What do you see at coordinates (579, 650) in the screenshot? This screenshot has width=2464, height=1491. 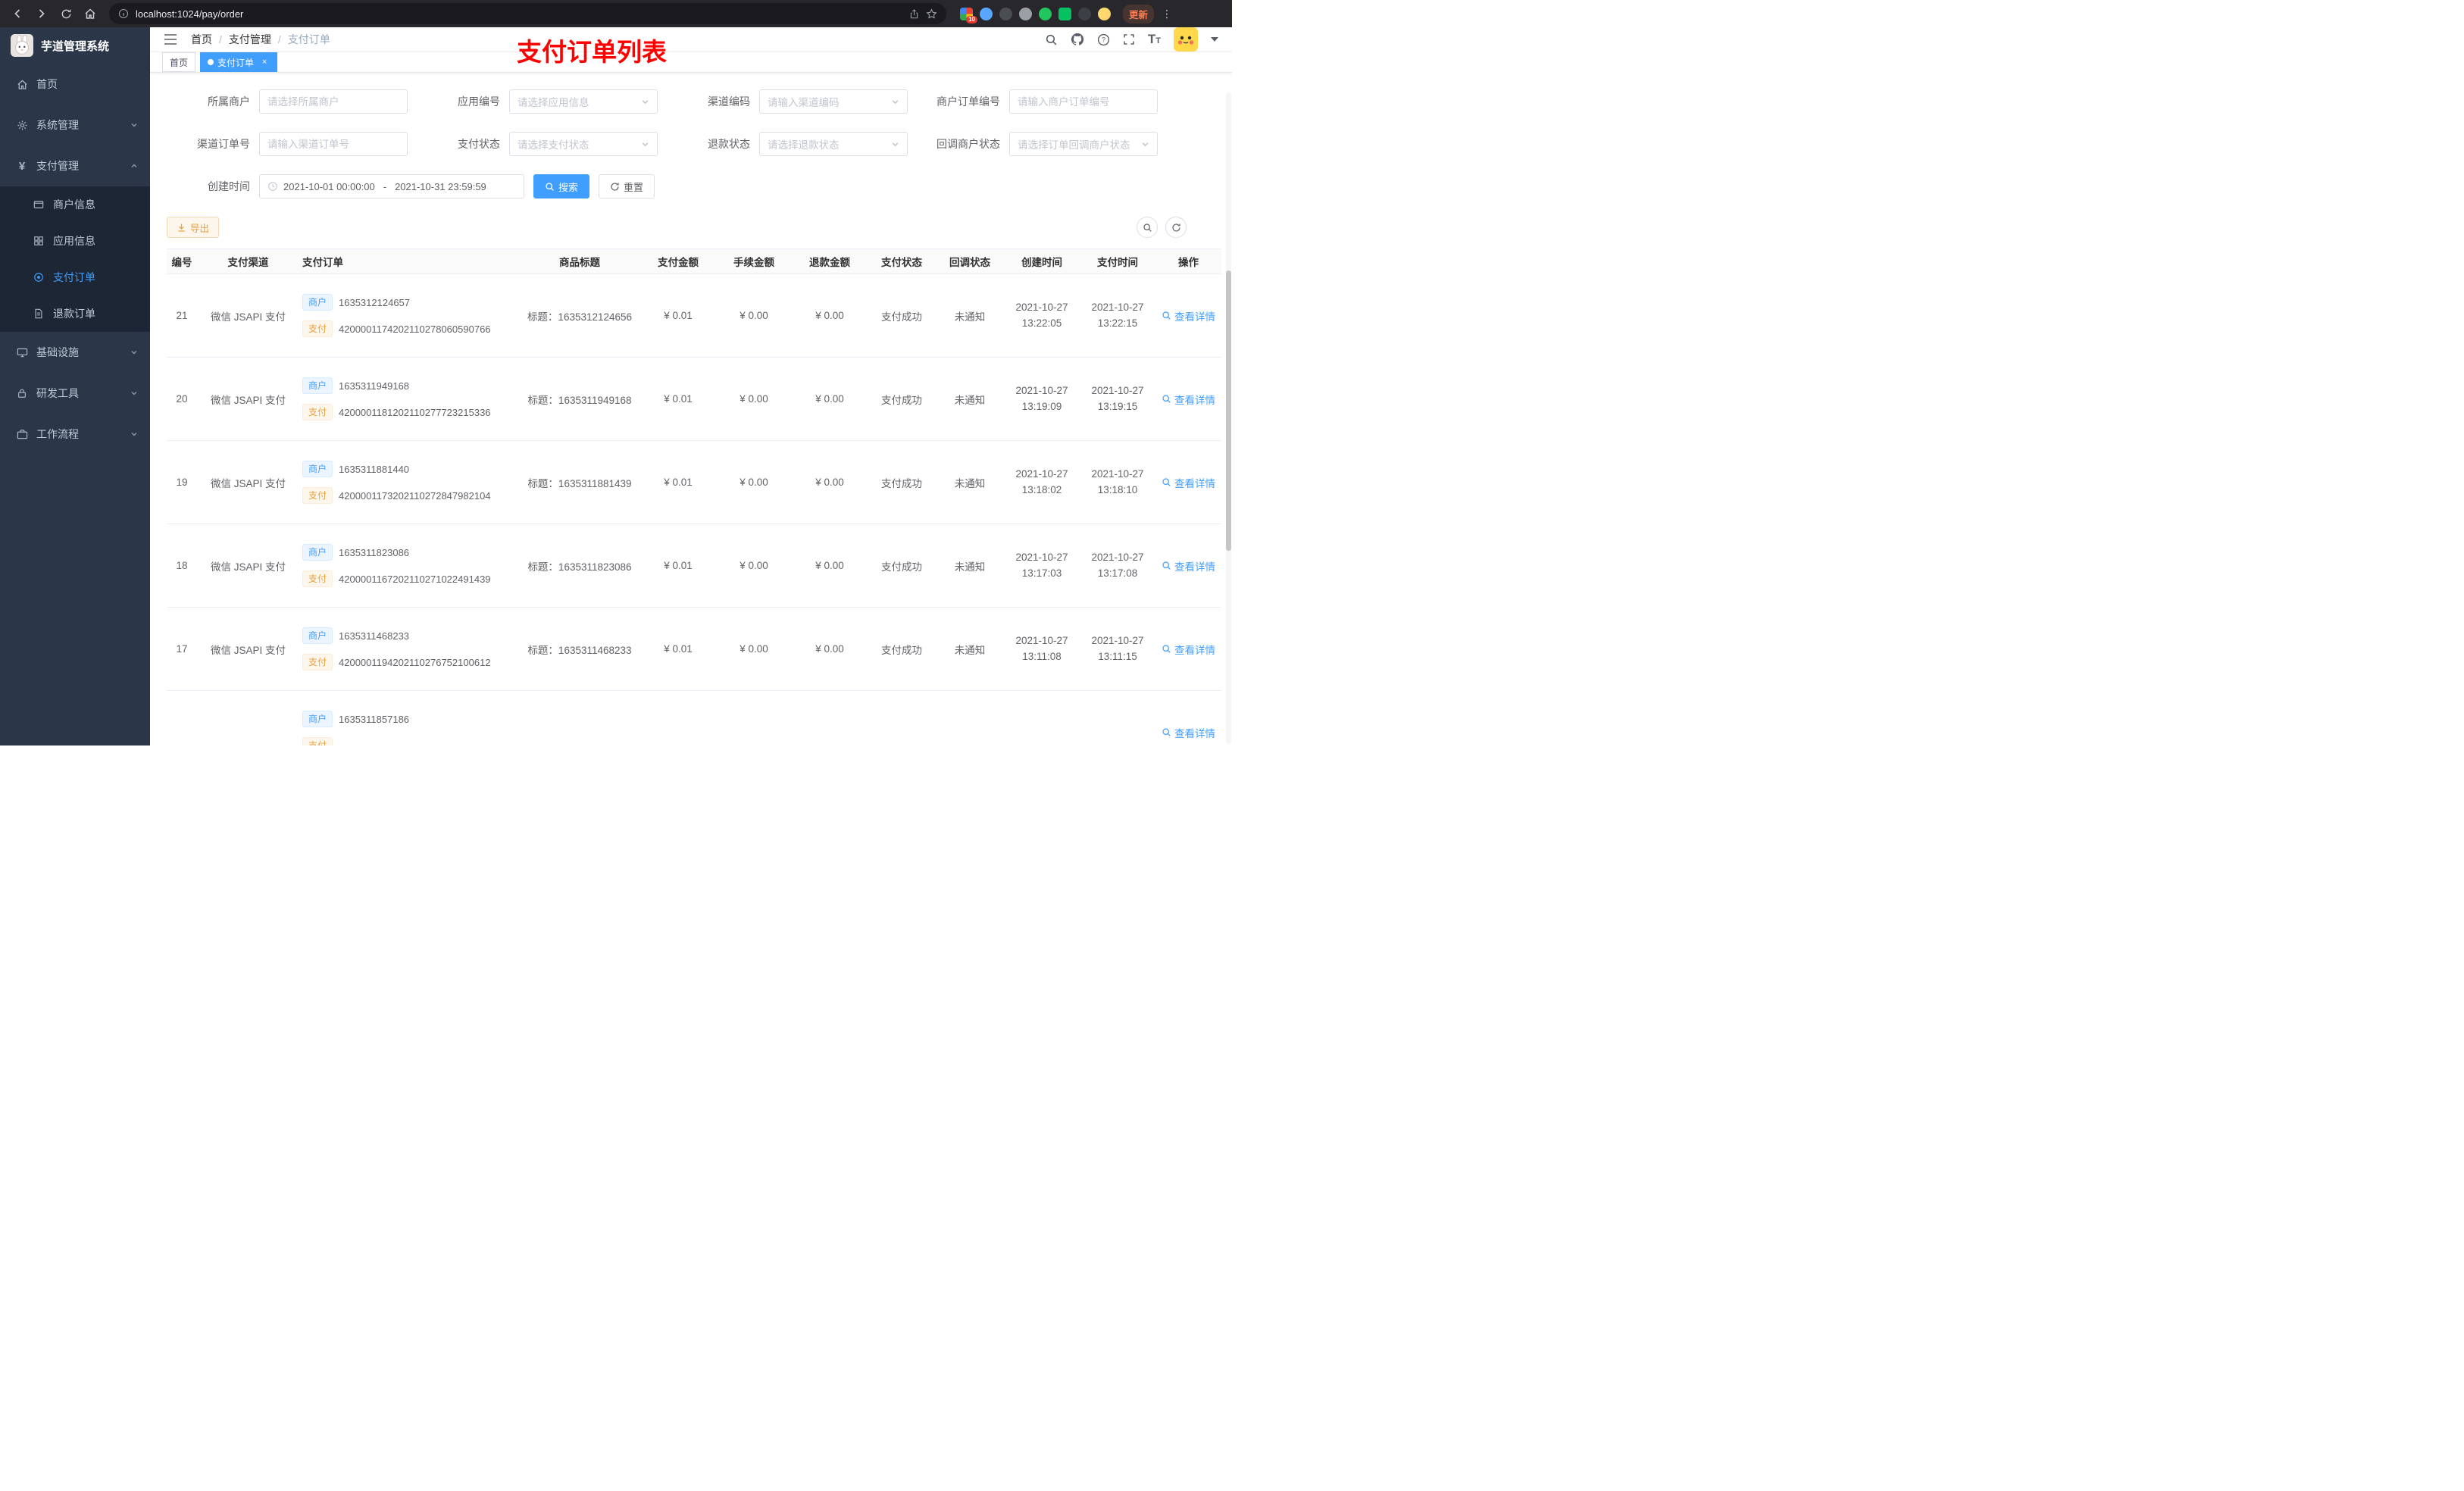 I see `cell-title: 标题：1635311468233` at bounding box center [579, 650].